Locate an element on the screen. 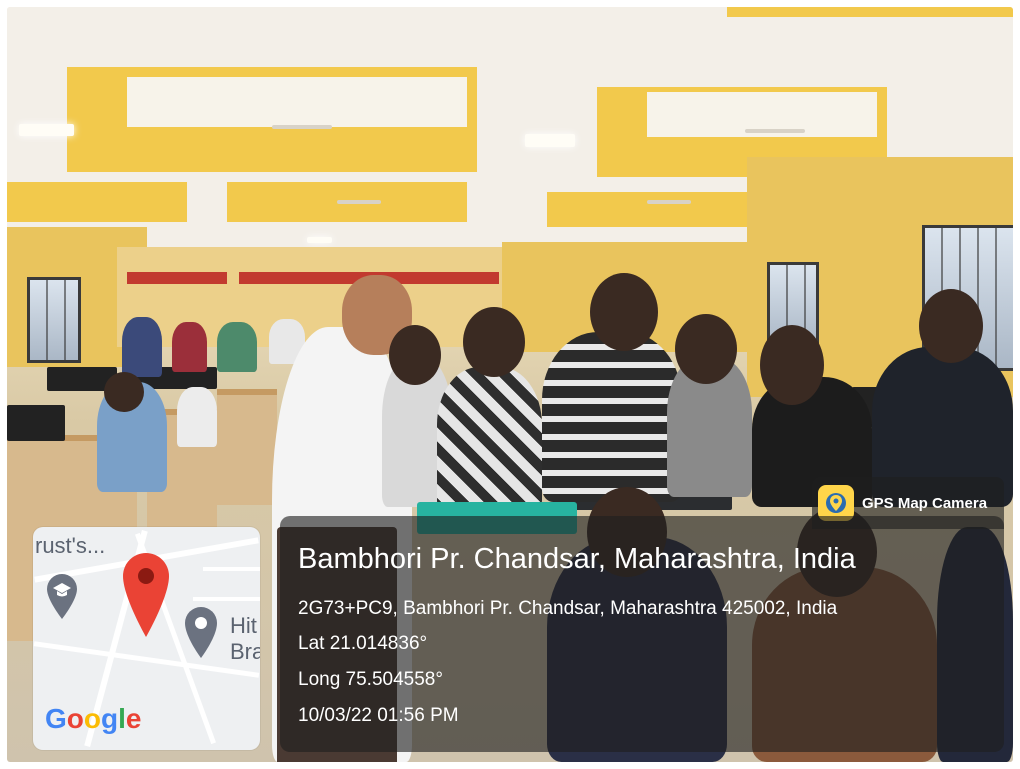 The height and width of the screenshot is (769, 1020). latitude: Lat 21.014836° is located at coordinates (363, 643).